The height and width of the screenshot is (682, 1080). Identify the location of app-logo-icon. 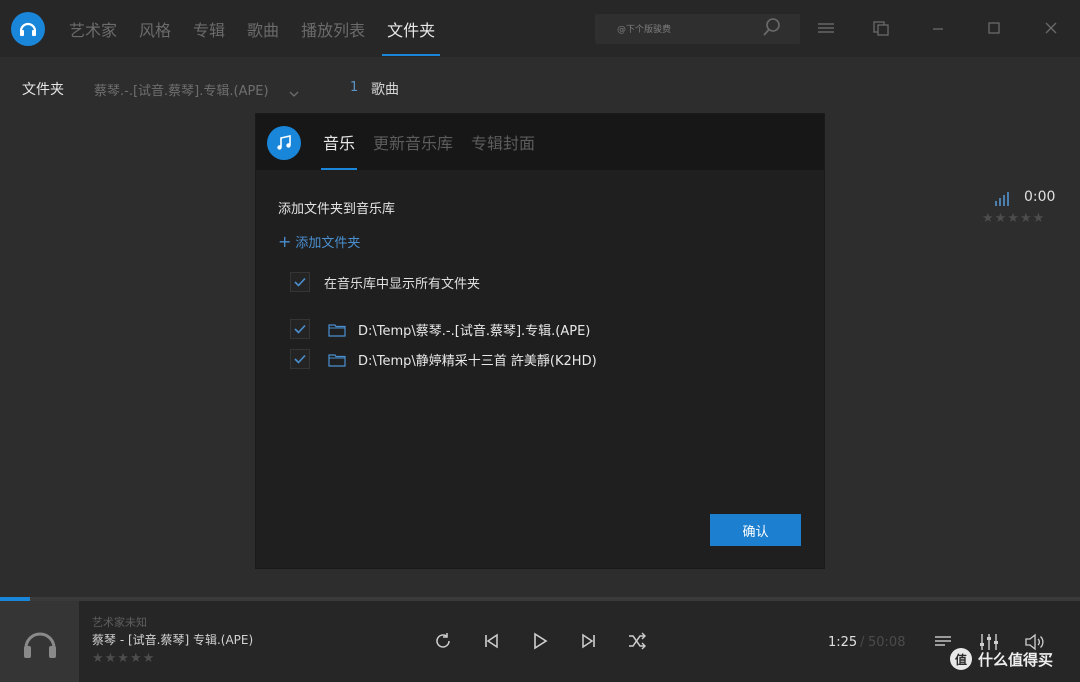
(28, 29).